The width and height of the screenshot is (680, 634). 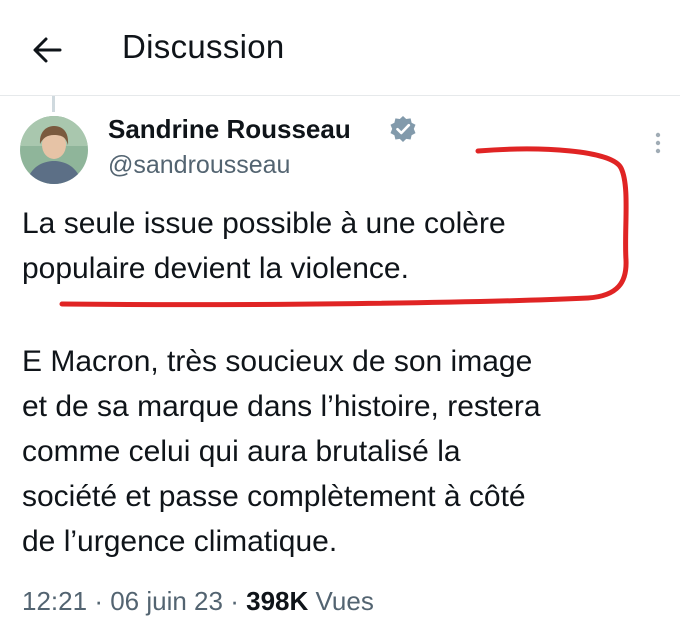 What do you see at coordinates (203, 46) in the screenshot?
I see `page-title: Discussion` at bounding box center [203, 46].